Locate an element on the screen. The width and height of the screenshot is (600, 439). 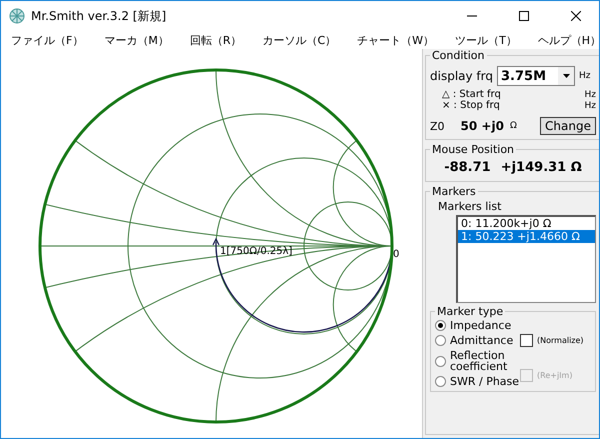
marker-type-radio: SWR / Phase is located at coordinates (477, 381).